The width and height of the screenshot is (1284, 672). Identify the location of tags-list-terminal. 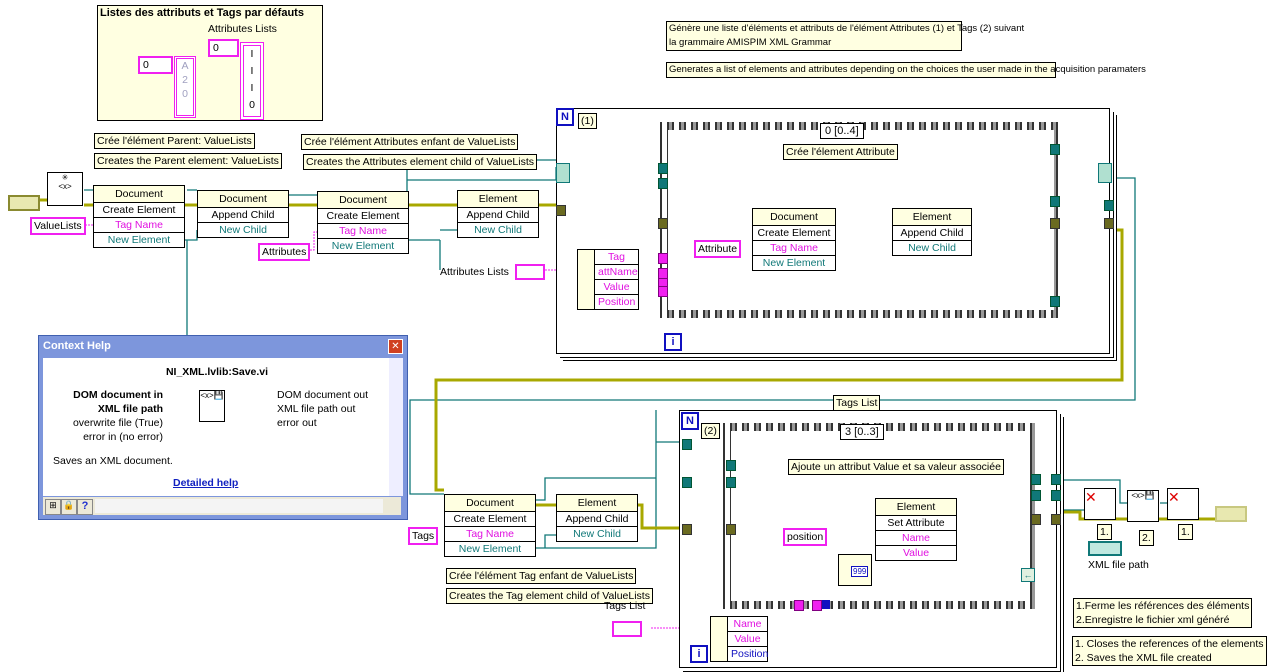
(627, 629).